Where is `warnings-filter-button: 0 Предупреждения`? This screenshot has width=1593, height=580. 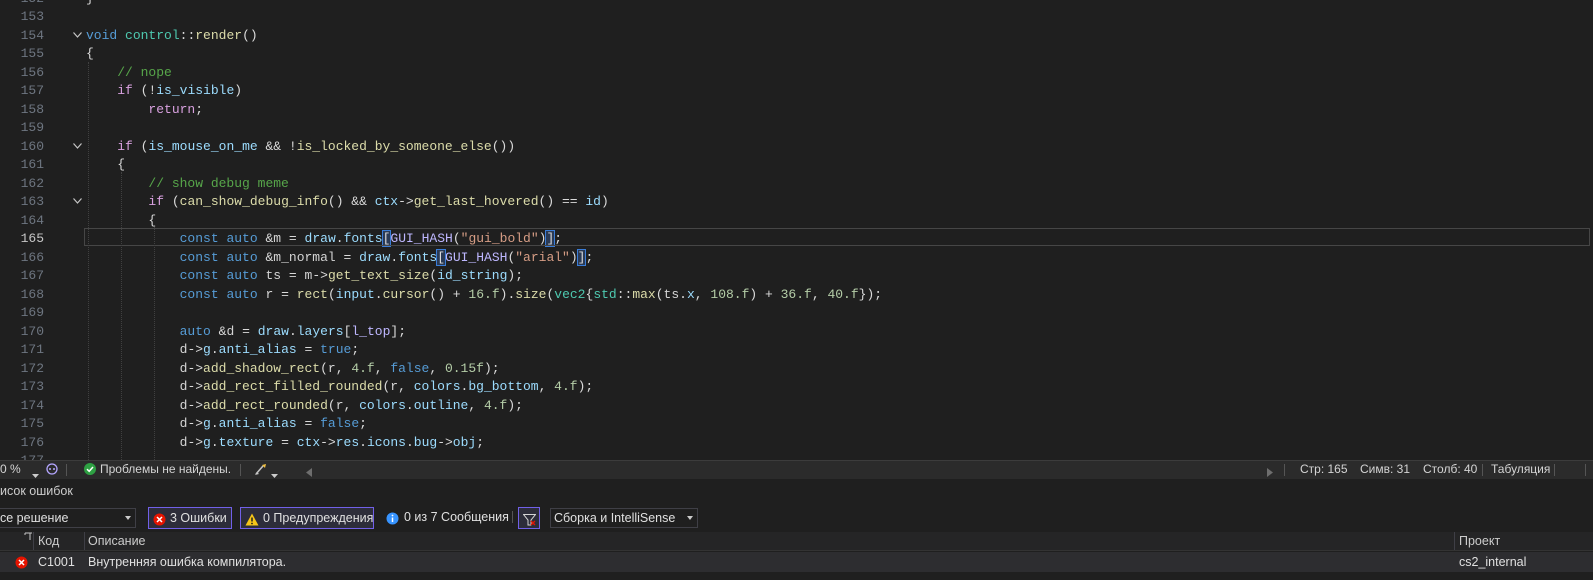 warnings-filter-button: 0 Предупреждения is located at coordinates (307, 518).